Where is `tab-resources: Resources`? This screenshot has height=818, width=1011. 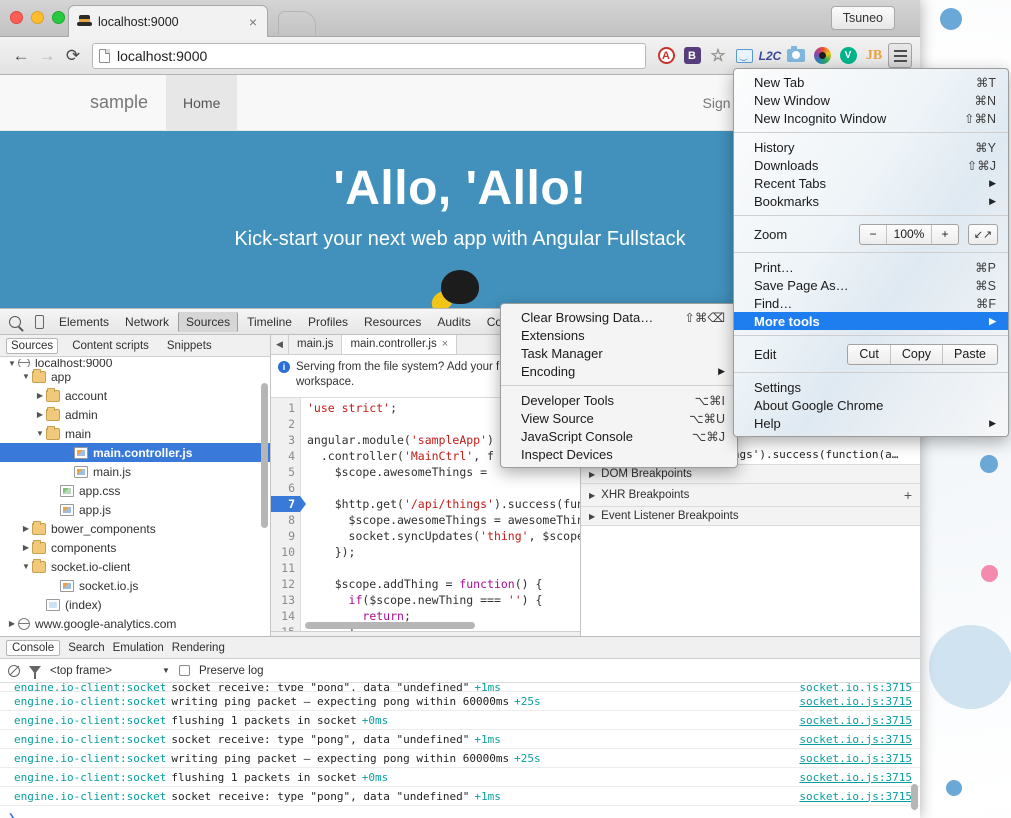 tab-resources: Resources is located at coordinates (392, 322).